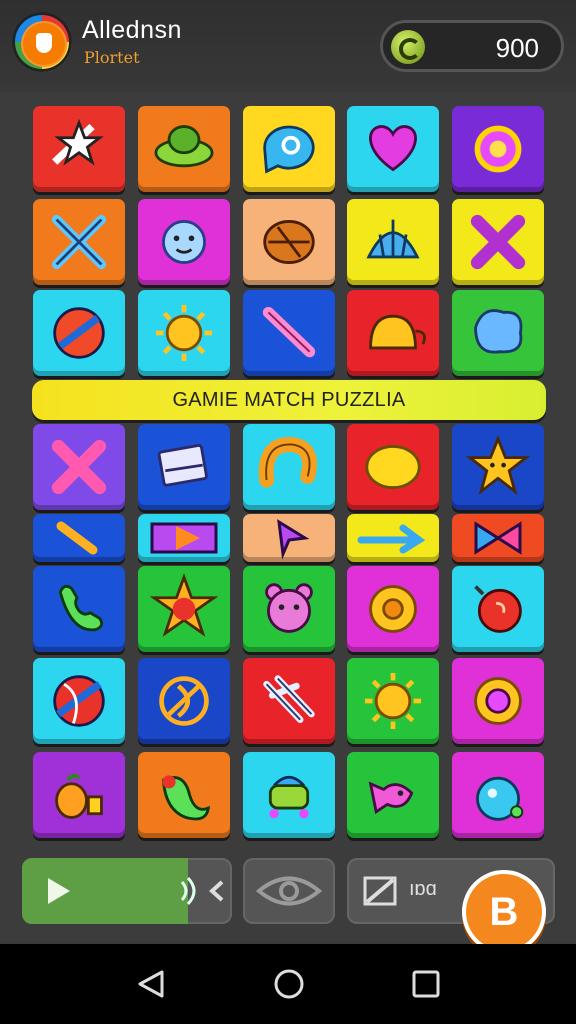  I want to click on lightning-claw-icon, so click(289, 699).